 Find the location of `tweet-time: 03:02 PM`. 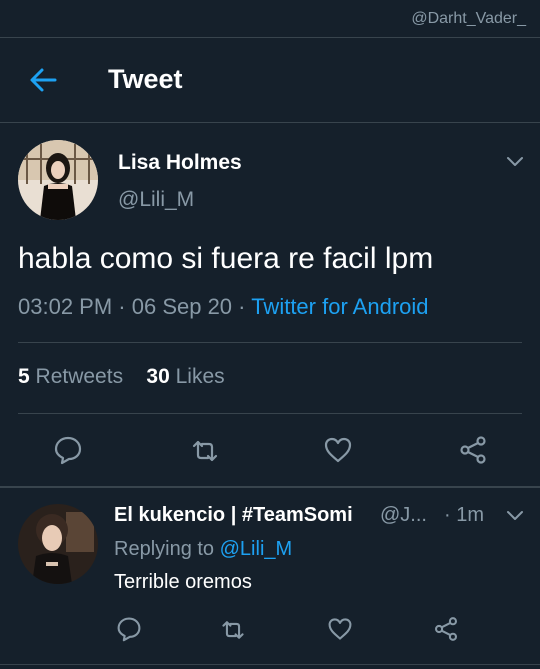

tweet-time: 03:02 PM is located at coordinates (65, 306).